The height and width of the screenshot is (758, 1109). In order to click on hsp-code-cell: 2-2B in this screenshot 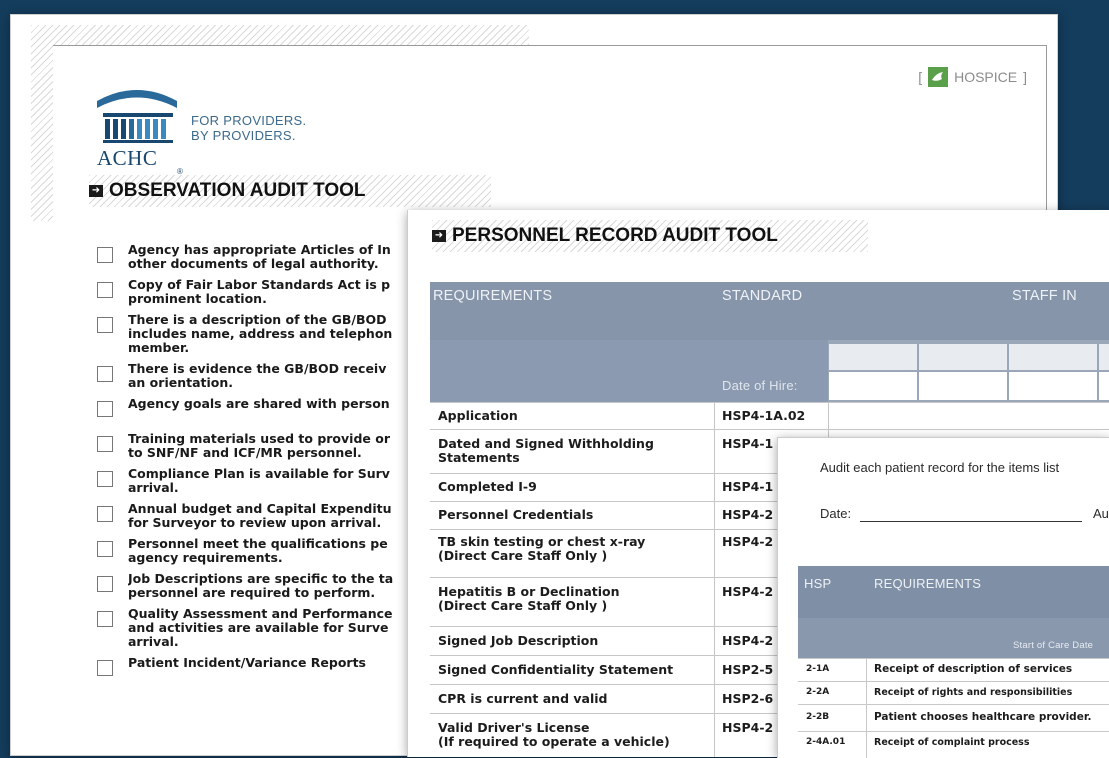, I will do `click(818, 717)`.